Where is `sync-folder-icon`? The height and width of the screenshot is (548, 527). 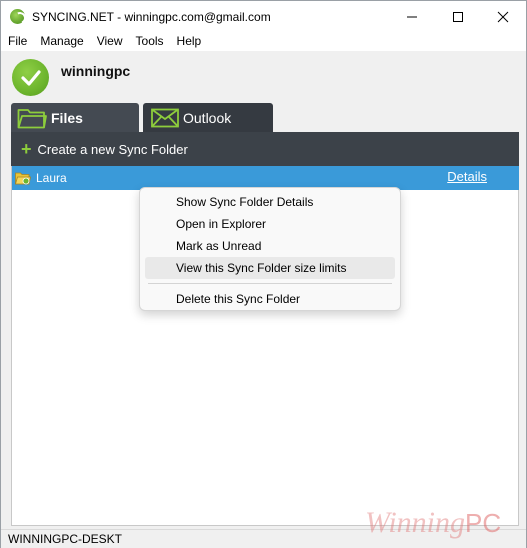 sync-folder-icon is located at coordinates (23, 178).